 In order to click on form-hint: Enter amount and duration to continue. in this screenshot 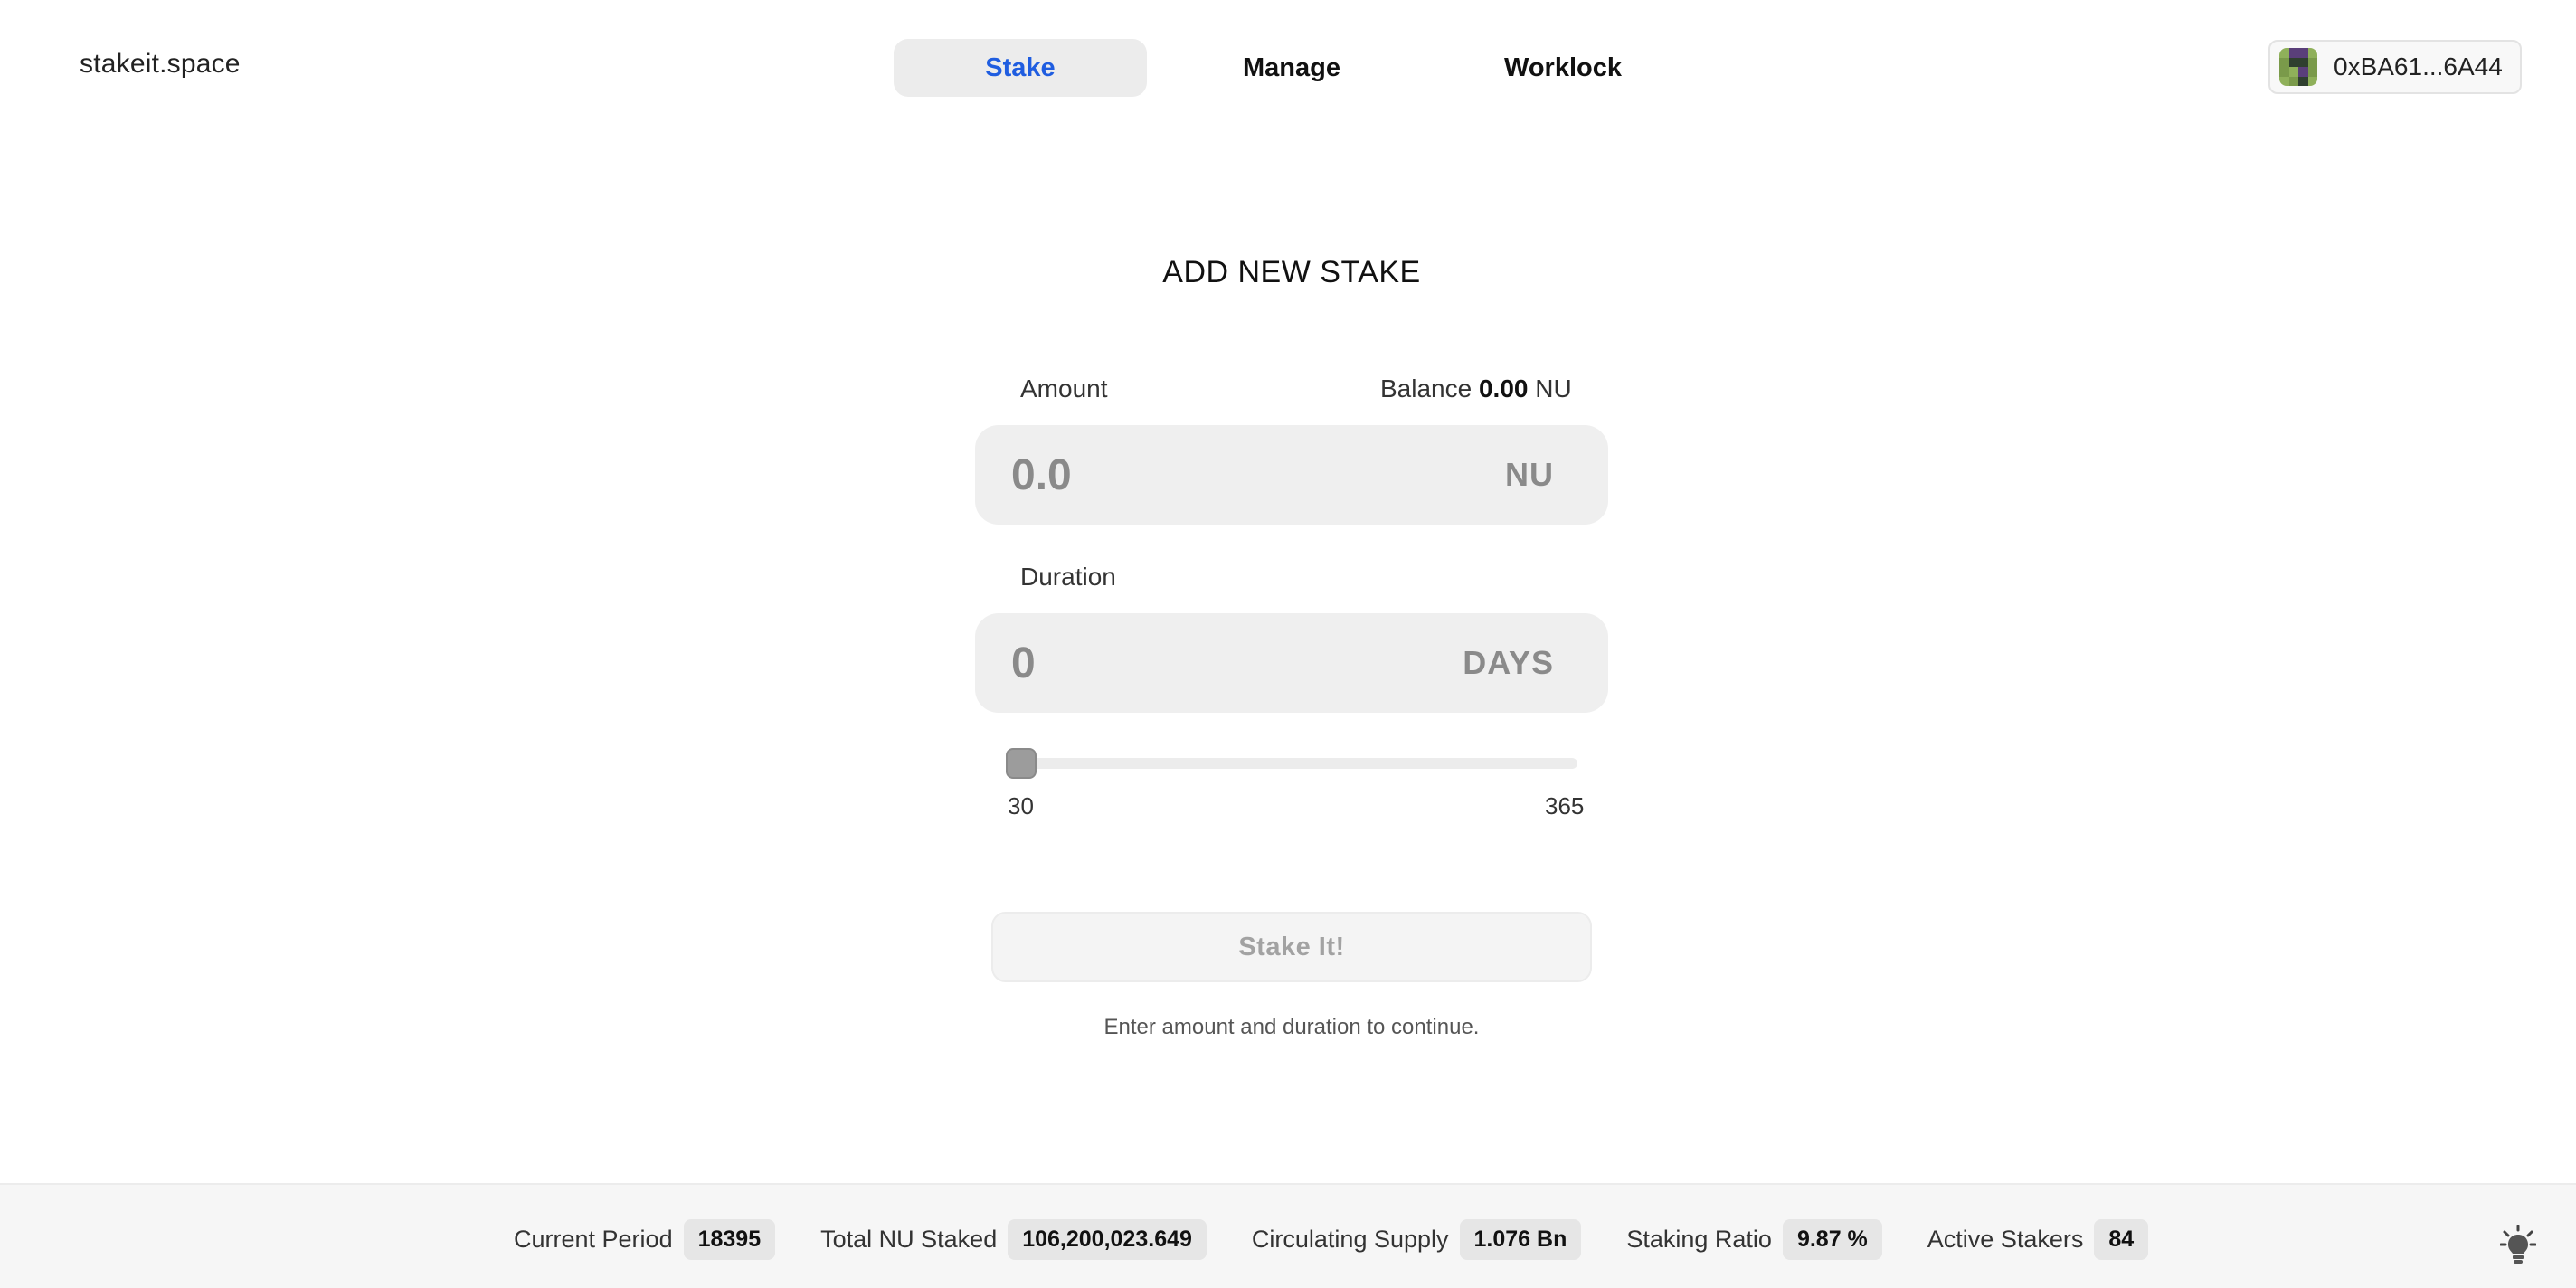, I will do `click(1292, 1027)`.